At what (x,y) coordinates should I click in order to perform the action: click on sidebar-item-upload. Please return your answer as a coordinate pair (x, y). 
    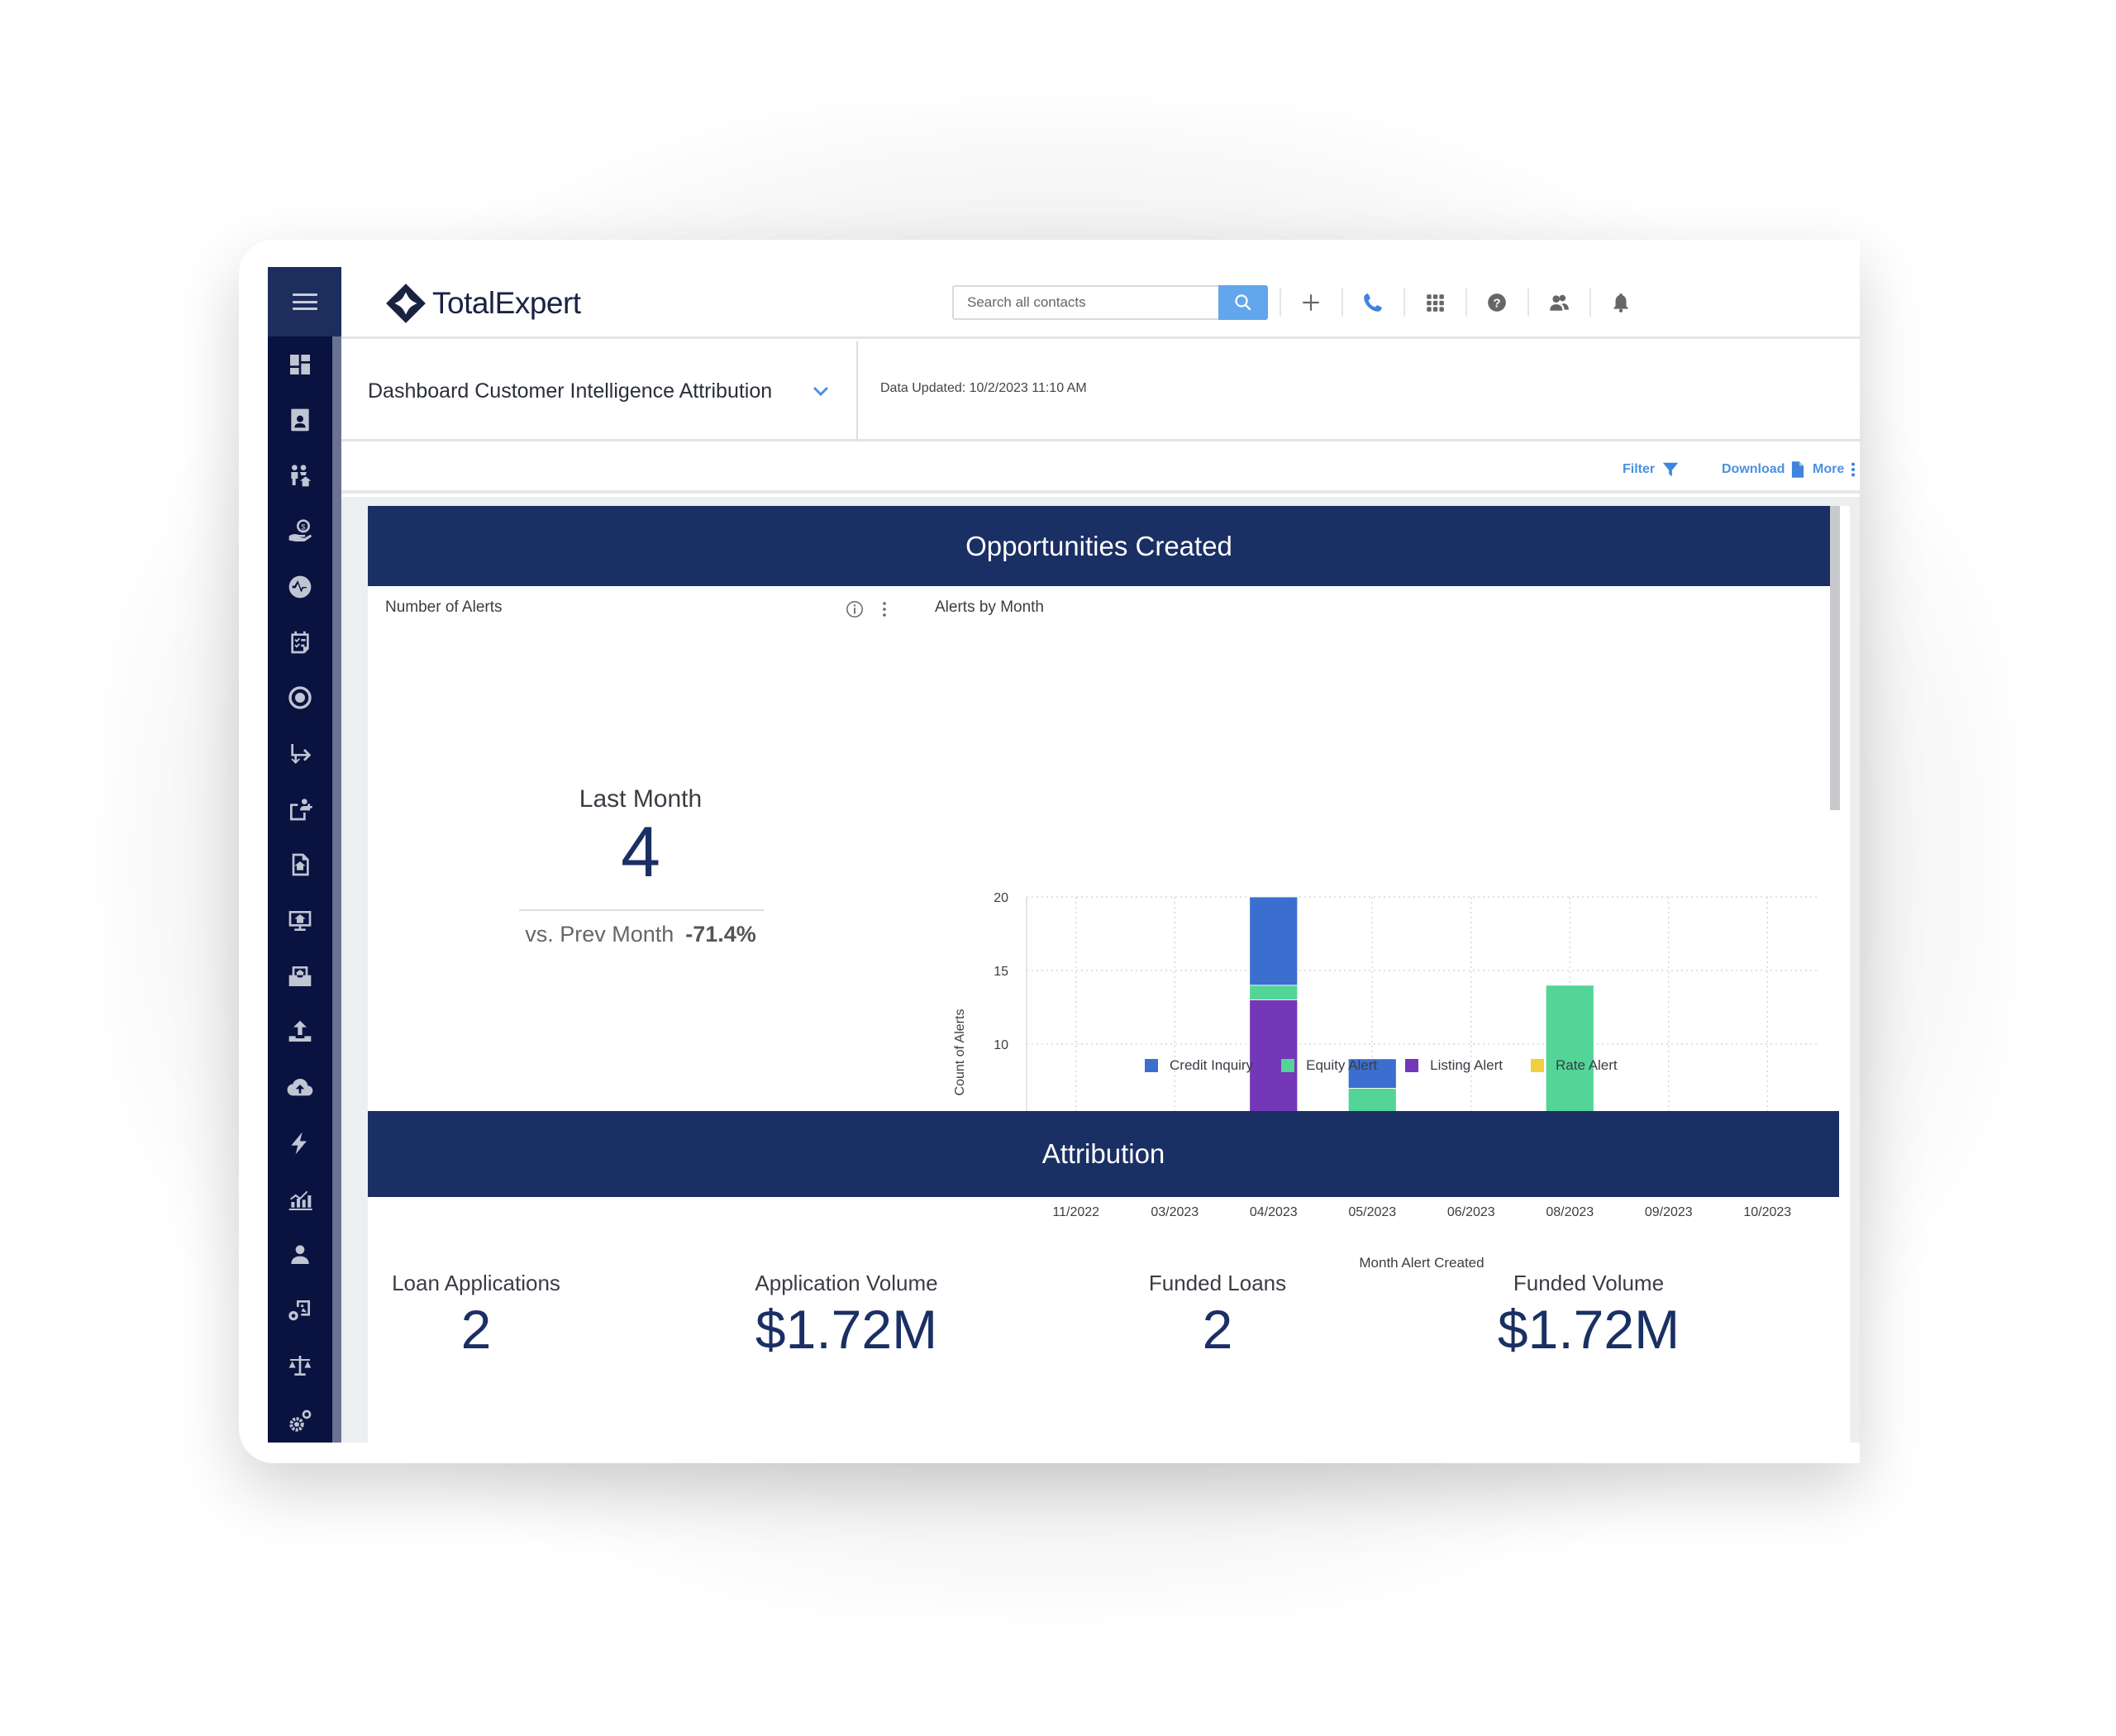
    Looking at the image, I should click on (300, 1032).